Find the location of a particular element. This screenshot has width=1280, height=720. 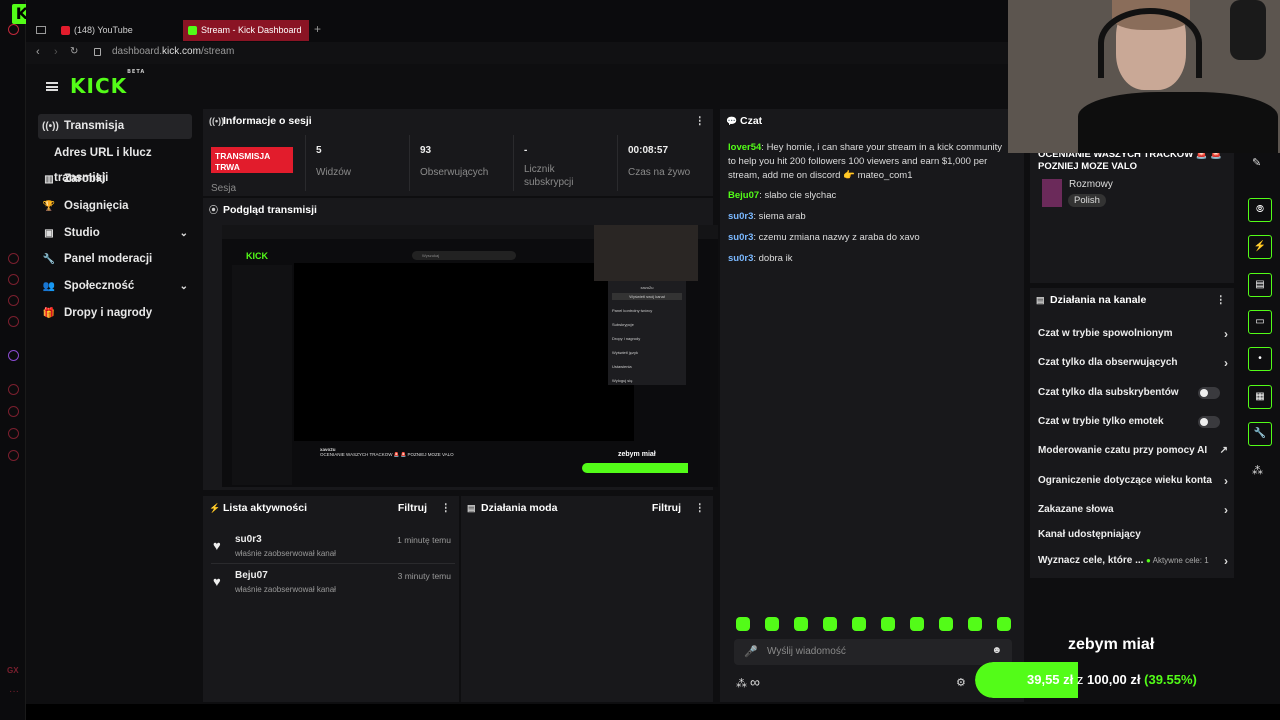

sidebar-item-panel-moderacji: 🔧 Panel moderacji is located at coordinates (115, 259).